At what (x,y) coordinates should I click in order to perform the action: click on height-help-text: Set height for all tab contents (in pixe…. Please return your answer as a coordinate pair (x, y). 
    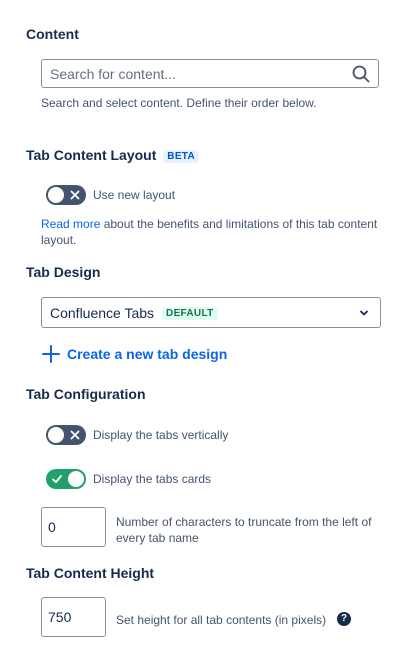
    Looking at the image, I should click on (221, 620).